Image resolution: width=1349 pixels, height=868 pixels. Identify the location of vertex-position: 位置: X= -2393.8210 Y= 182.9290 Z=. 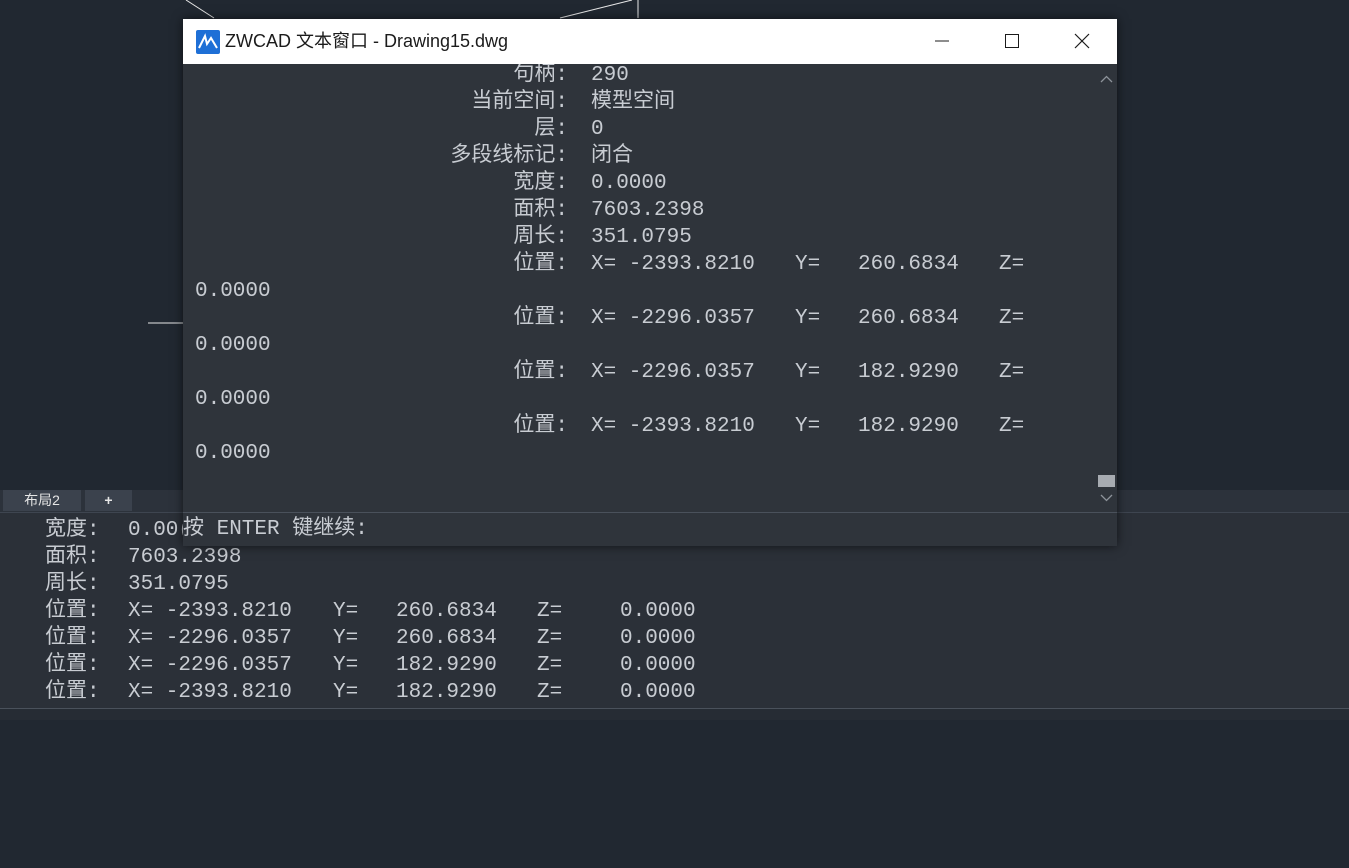
(769, 426).